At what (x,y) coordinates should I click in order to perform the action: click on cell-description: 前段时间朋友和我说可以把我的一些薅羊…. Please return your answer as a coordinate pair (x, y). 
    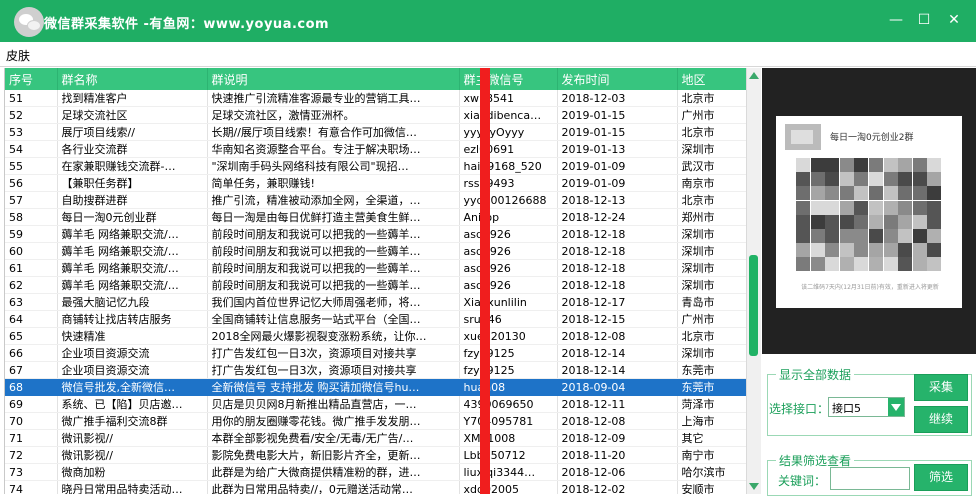
    Looking at the image, I should click on (333, 285).